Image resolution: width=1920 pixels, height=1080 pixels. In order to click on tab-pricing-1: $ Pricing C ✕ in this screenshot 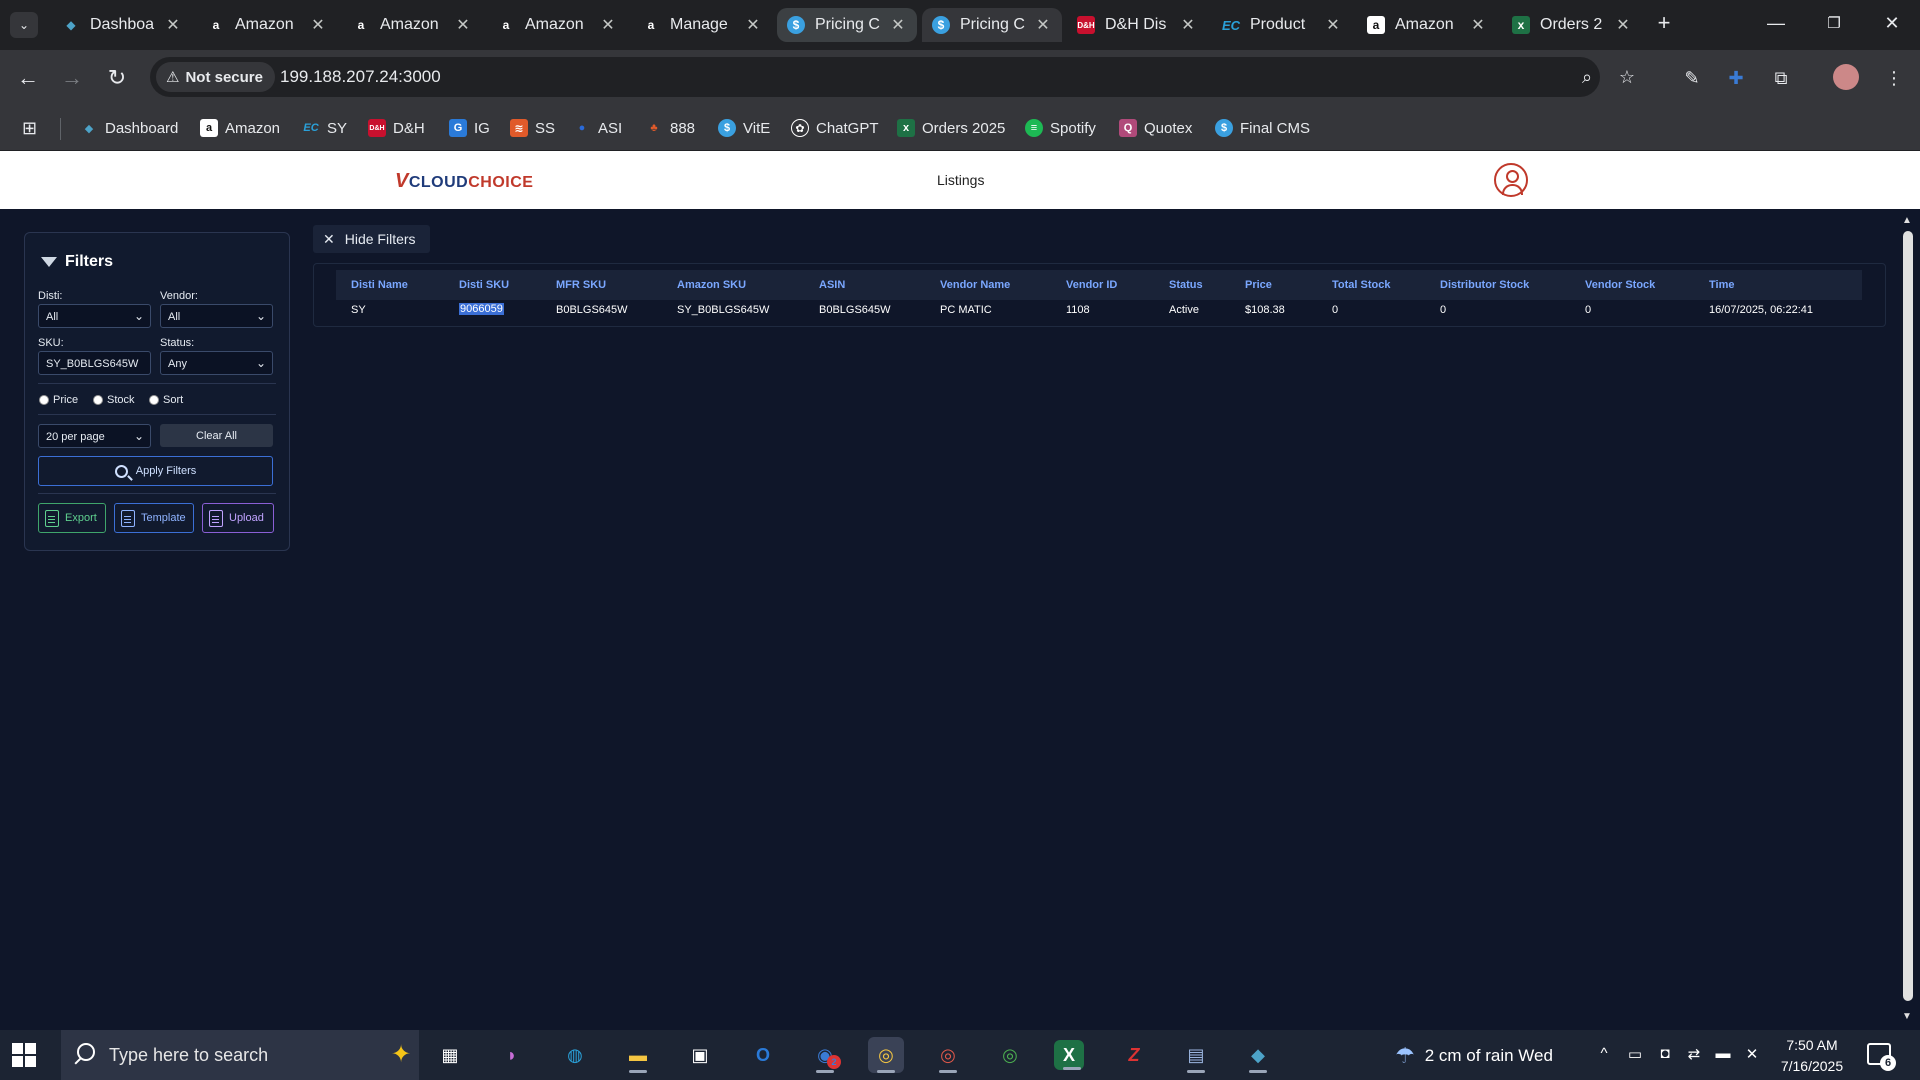, I will do `click(847, 25)`.